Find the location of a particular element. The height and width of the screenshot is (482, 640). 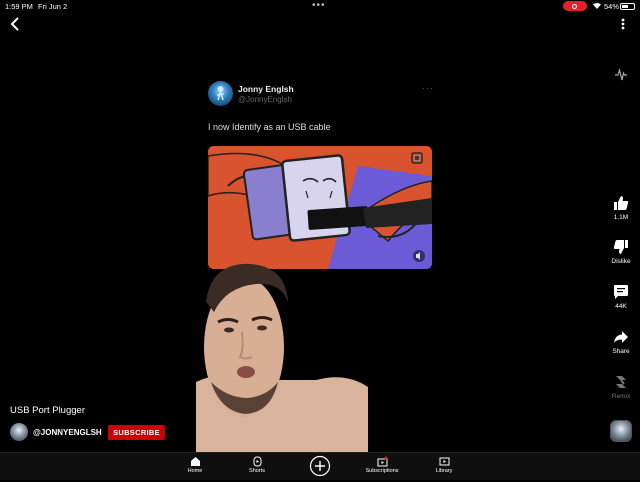

status-bar: 1:59 PM Fri Jun 2 ••• 54% is located at coordinates (320, 6).